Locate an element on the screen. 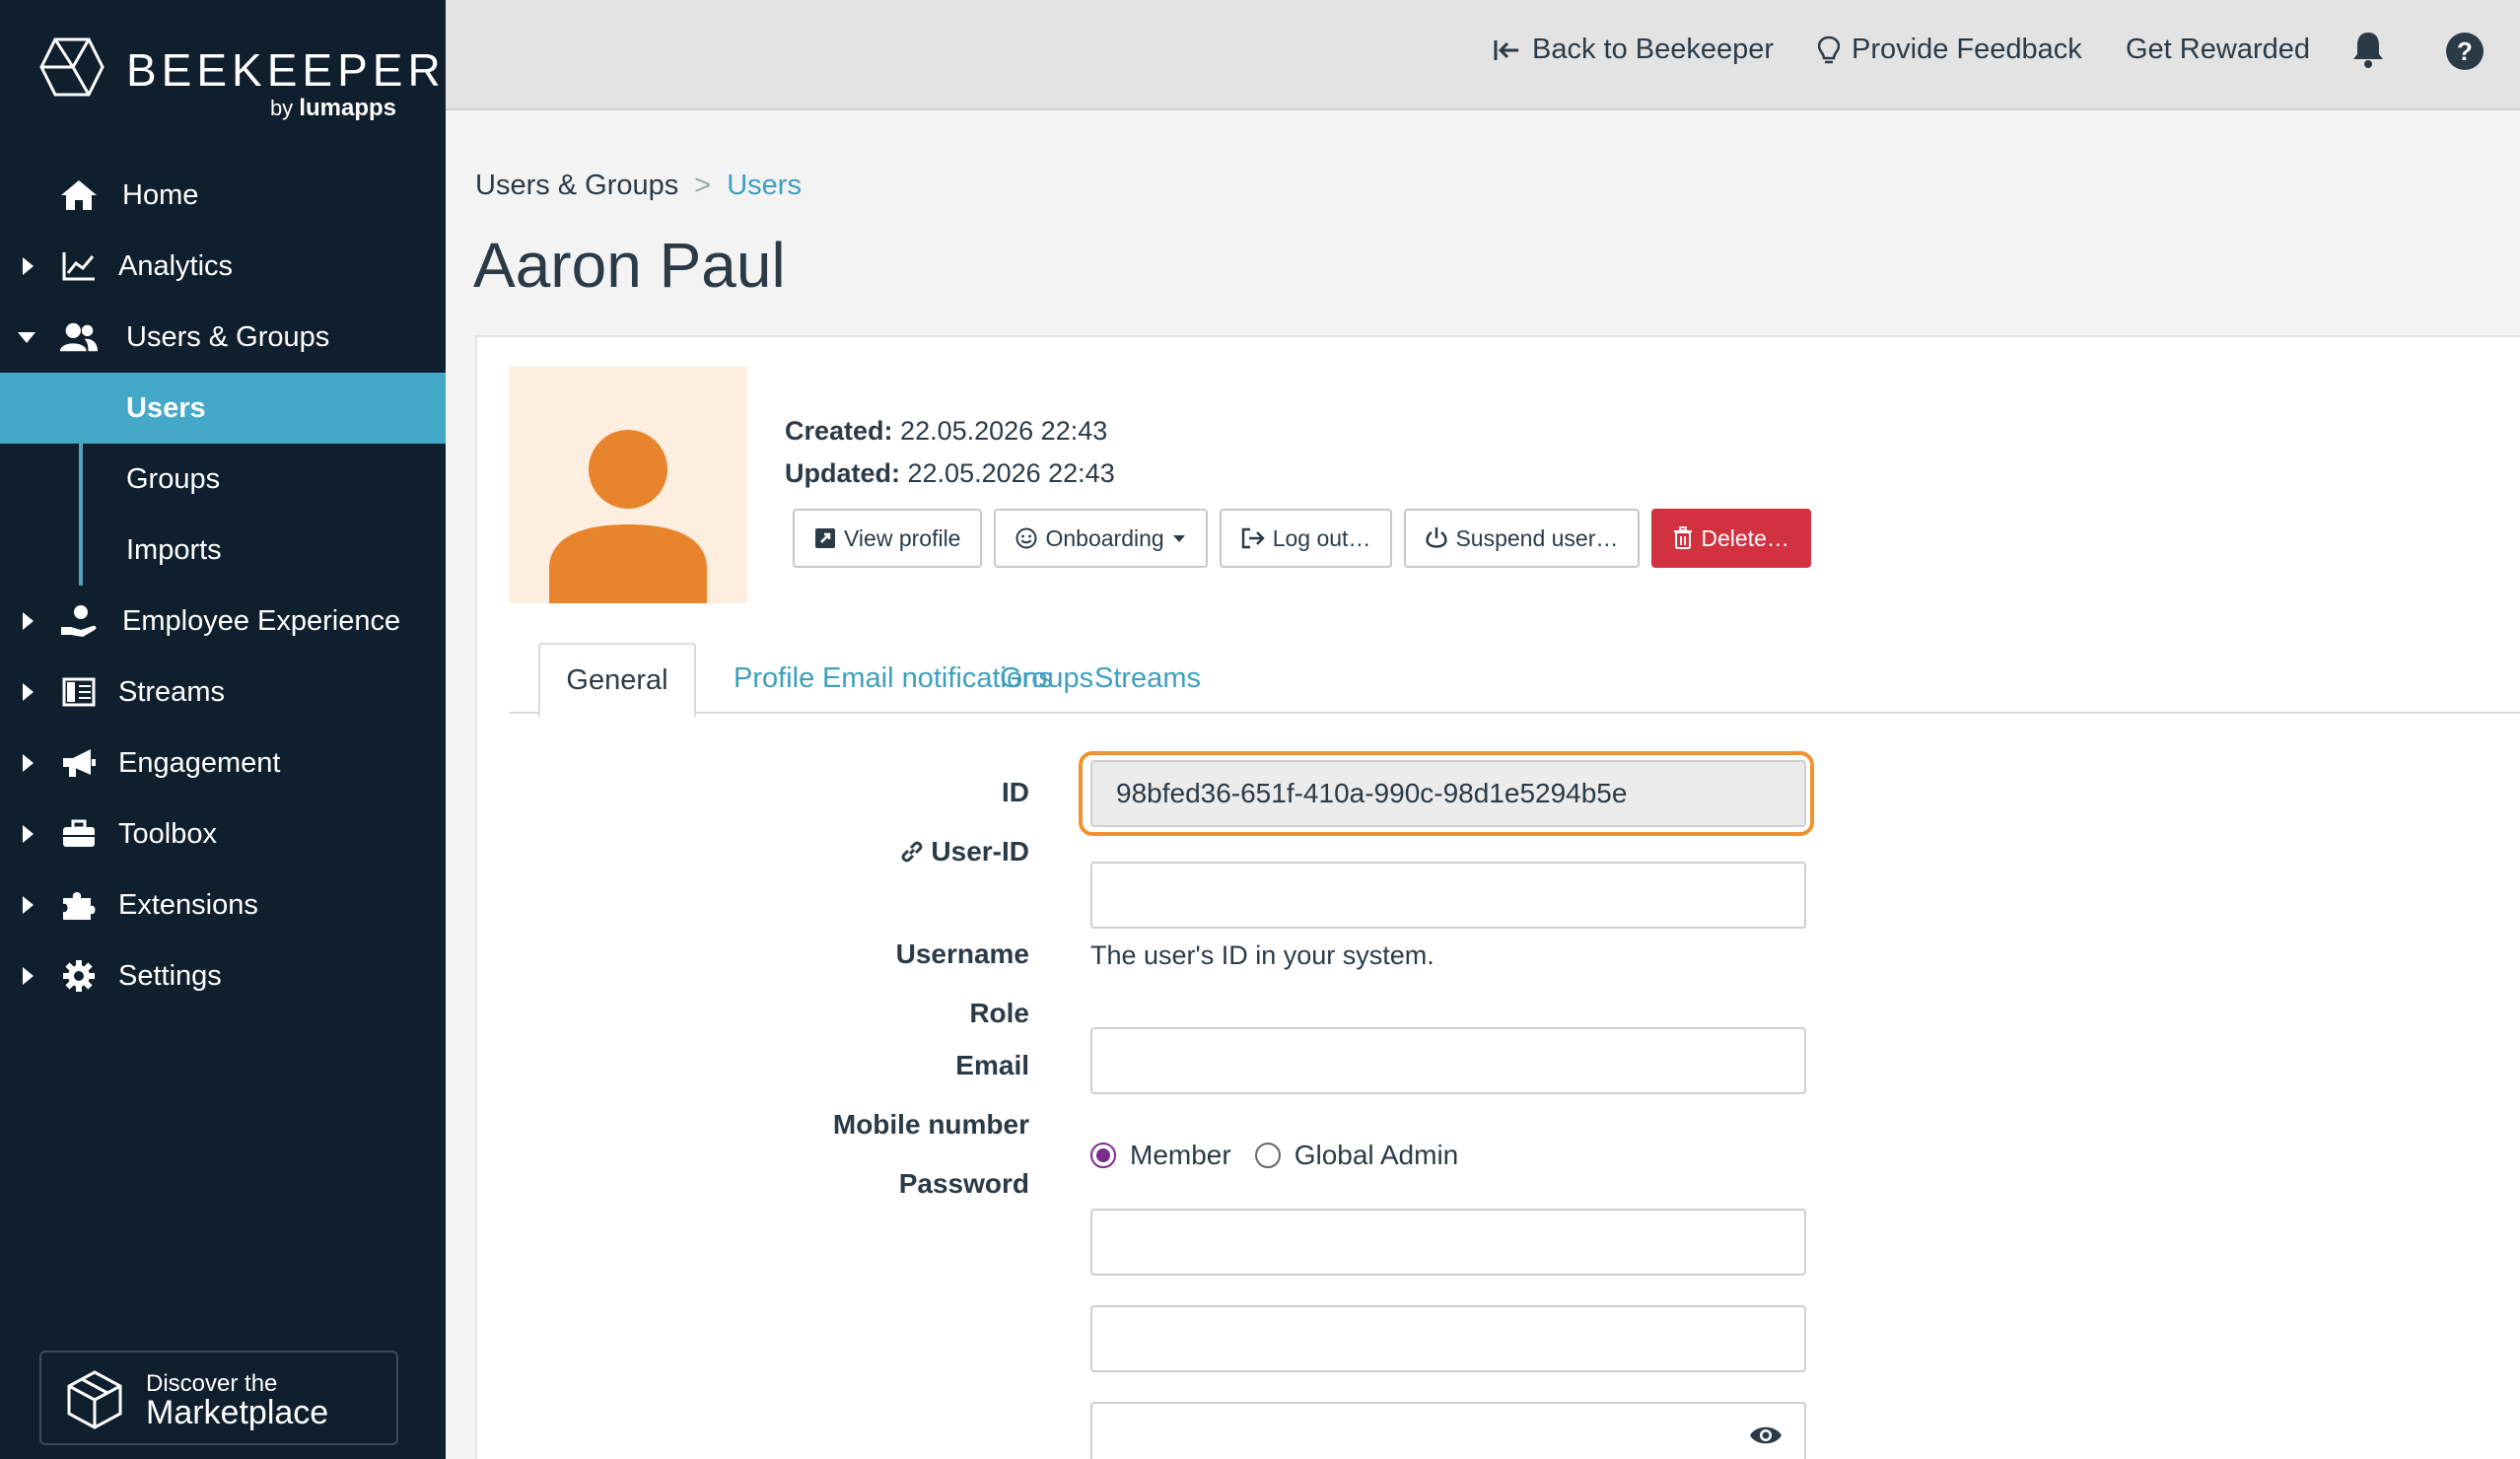 The width and height of the screenshot is (2520, 1459). user-placeholder-icon is located at coordinates (628, 516).